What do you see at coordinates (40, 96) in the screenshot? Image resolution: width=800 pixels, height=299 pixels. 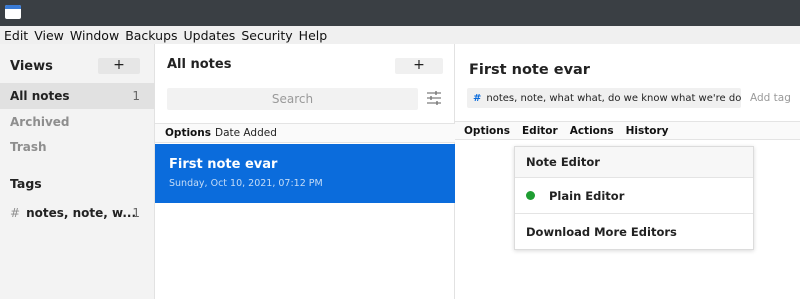 I see `sidebar-item-label: All notes` at bounding box center [40, 96].